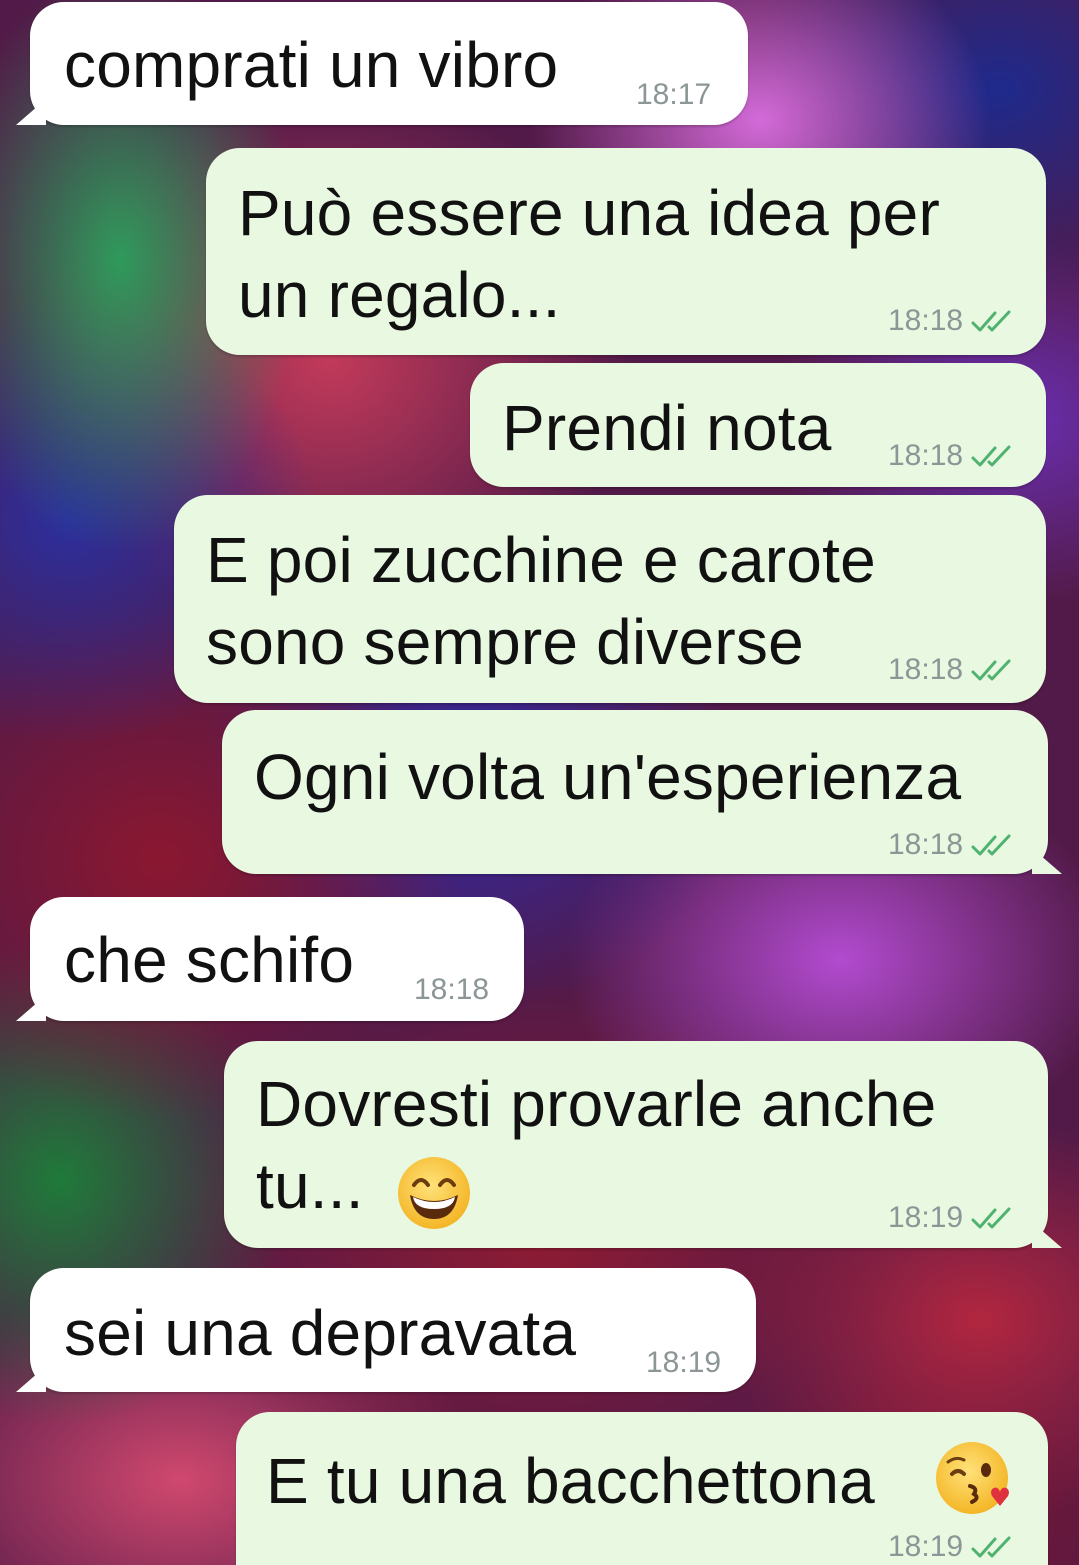  I want to click on message-bubble-outgoing: Ogni volta un'esperienza 18:18, so click(635, 792).